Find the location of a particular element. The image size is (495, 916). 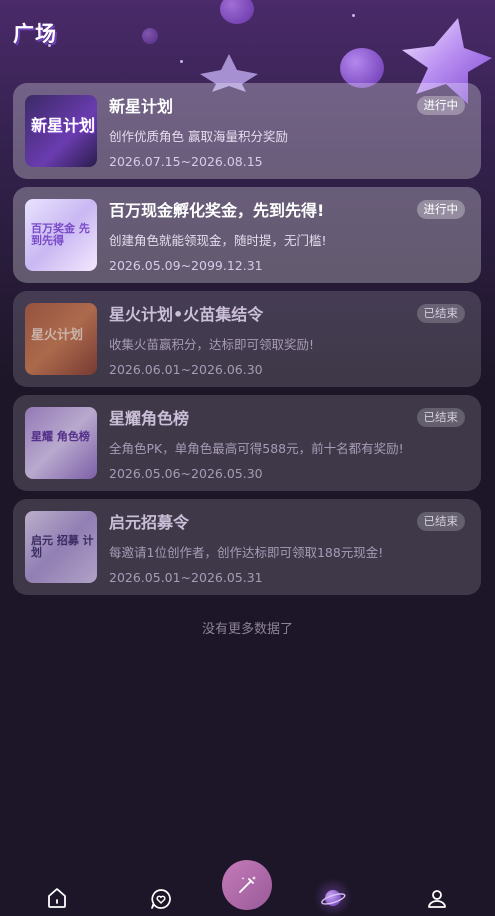

no-more-data-label: 没有更多数据了 is located at coordinates (247, 629).